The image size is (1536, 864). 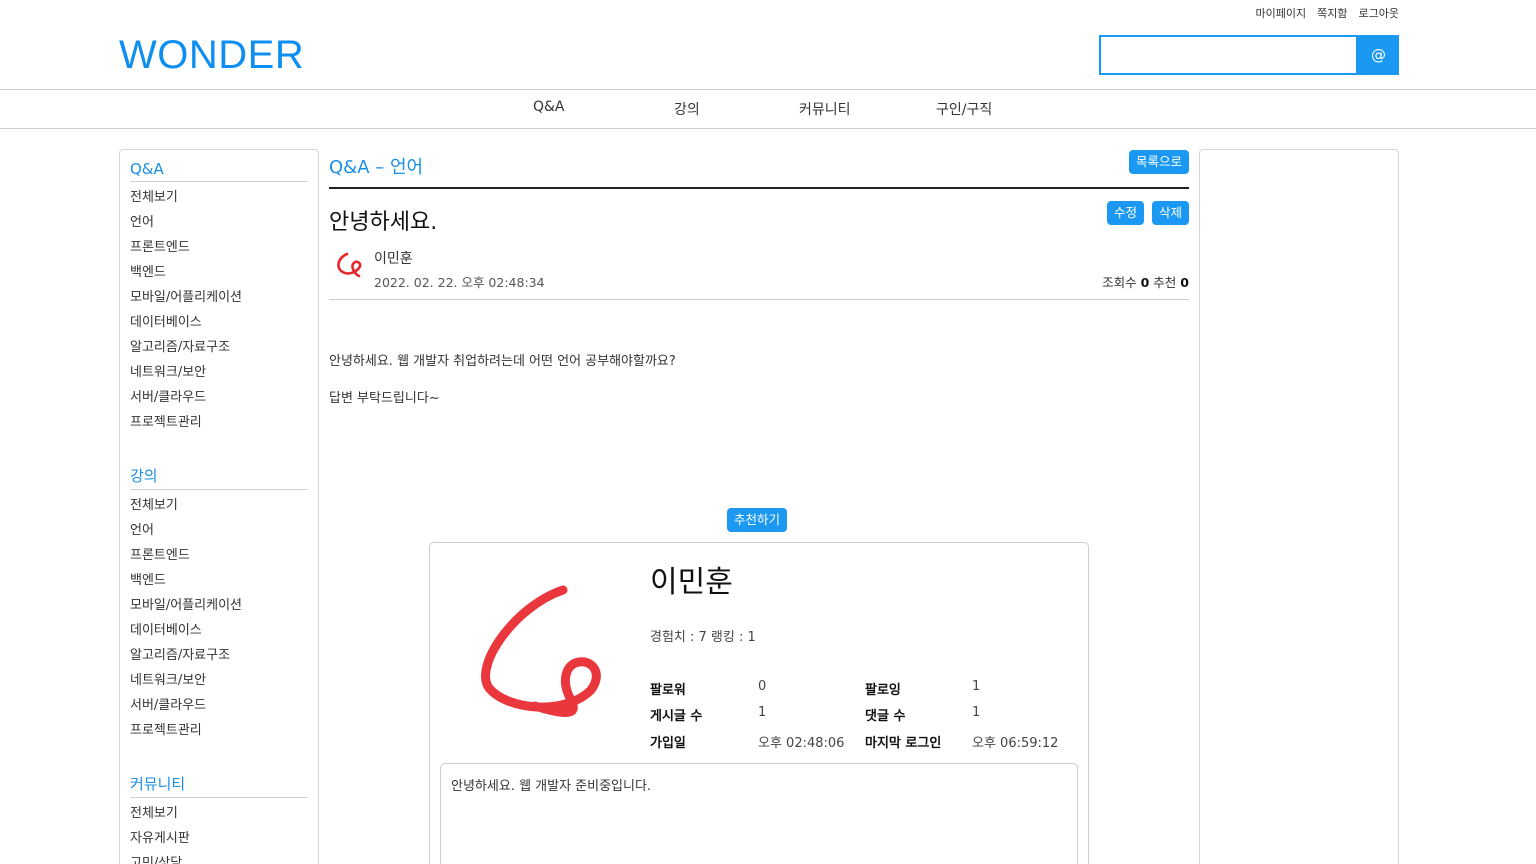 What do you see at coordinates (211, 55) in the screenshot?
I see `site-logo: WONDER` at bounding box center [211, 55].